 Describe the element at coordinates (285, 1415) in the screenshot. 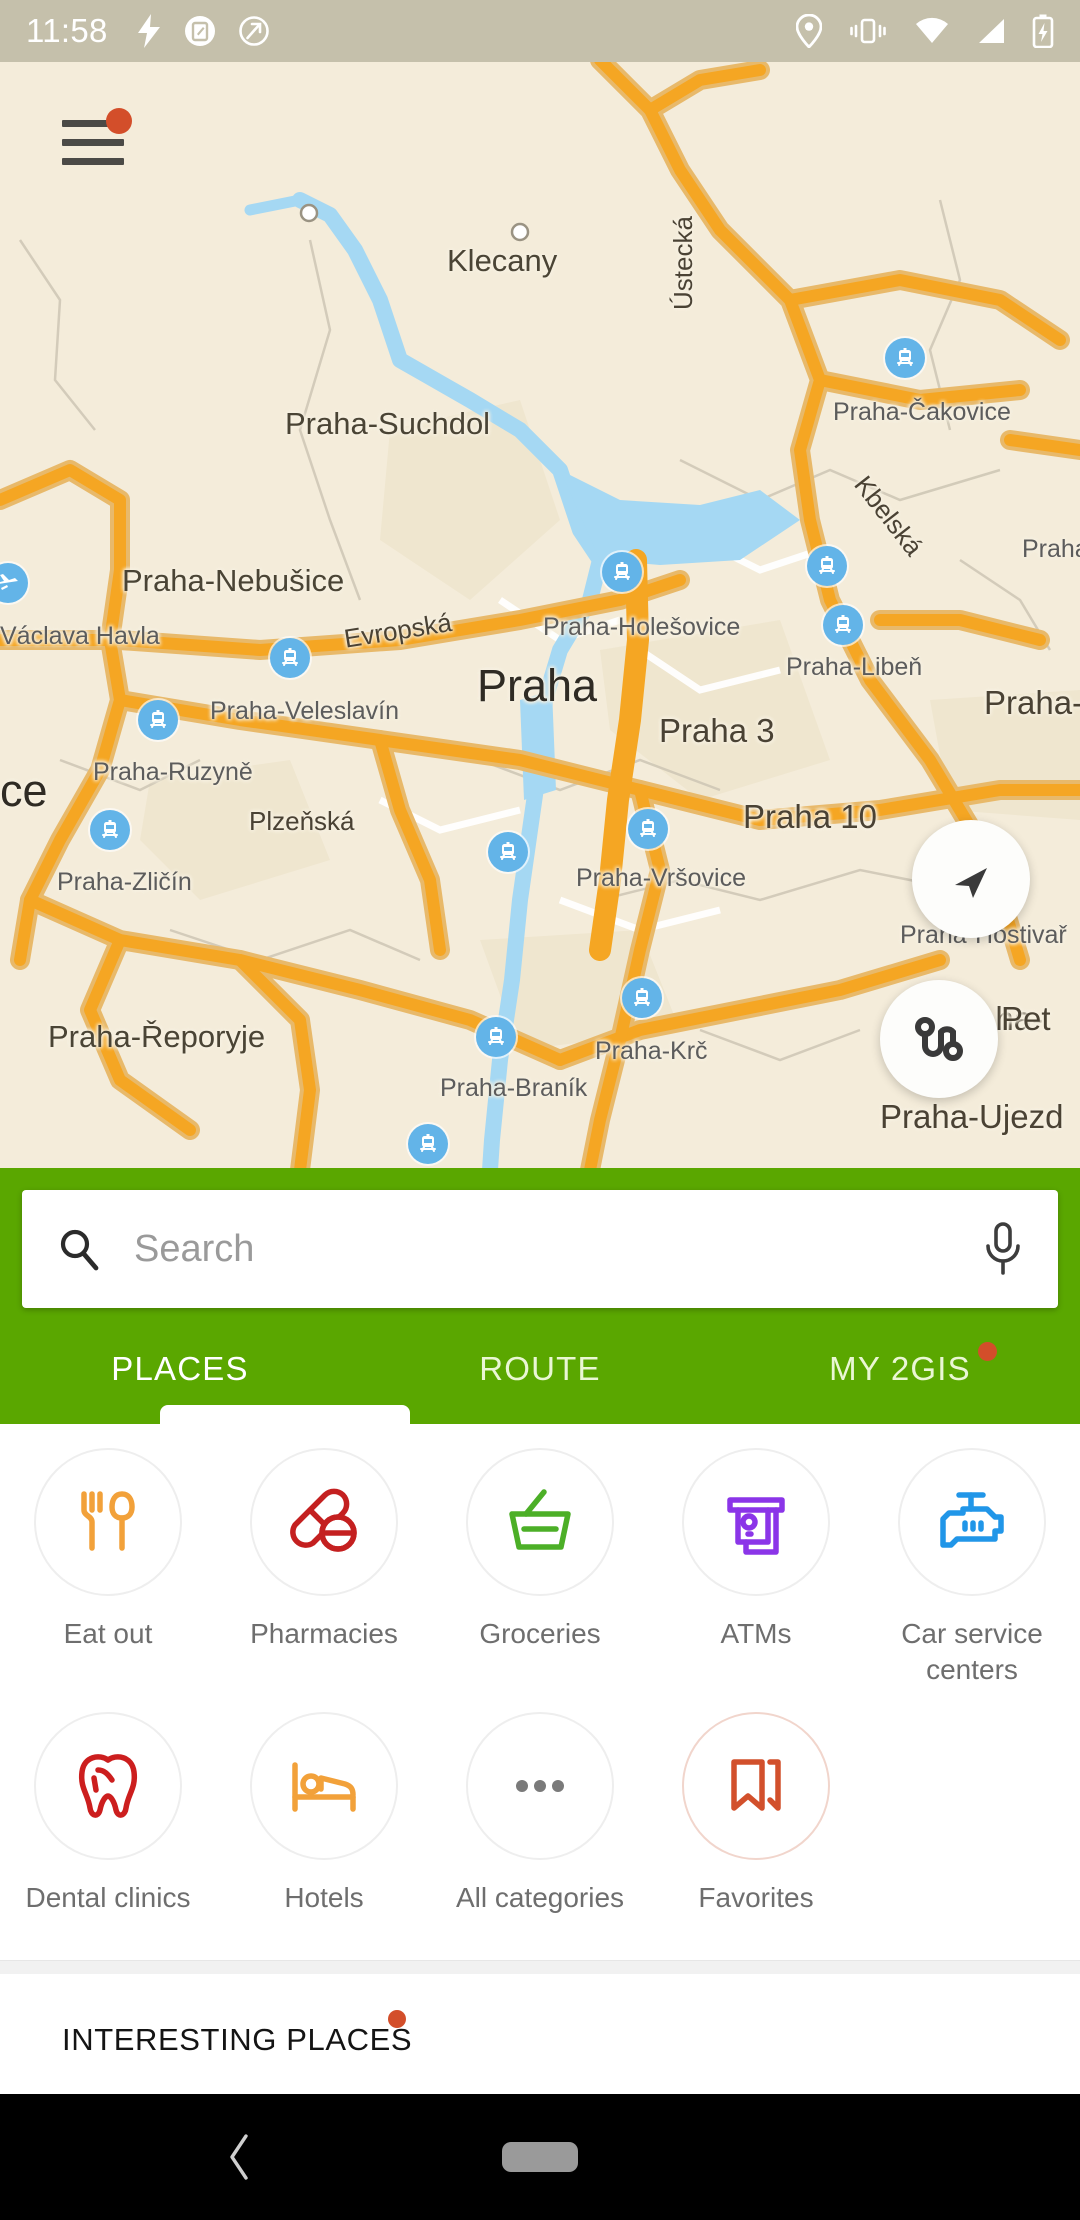

I see `active-tab-indicator` at that location.